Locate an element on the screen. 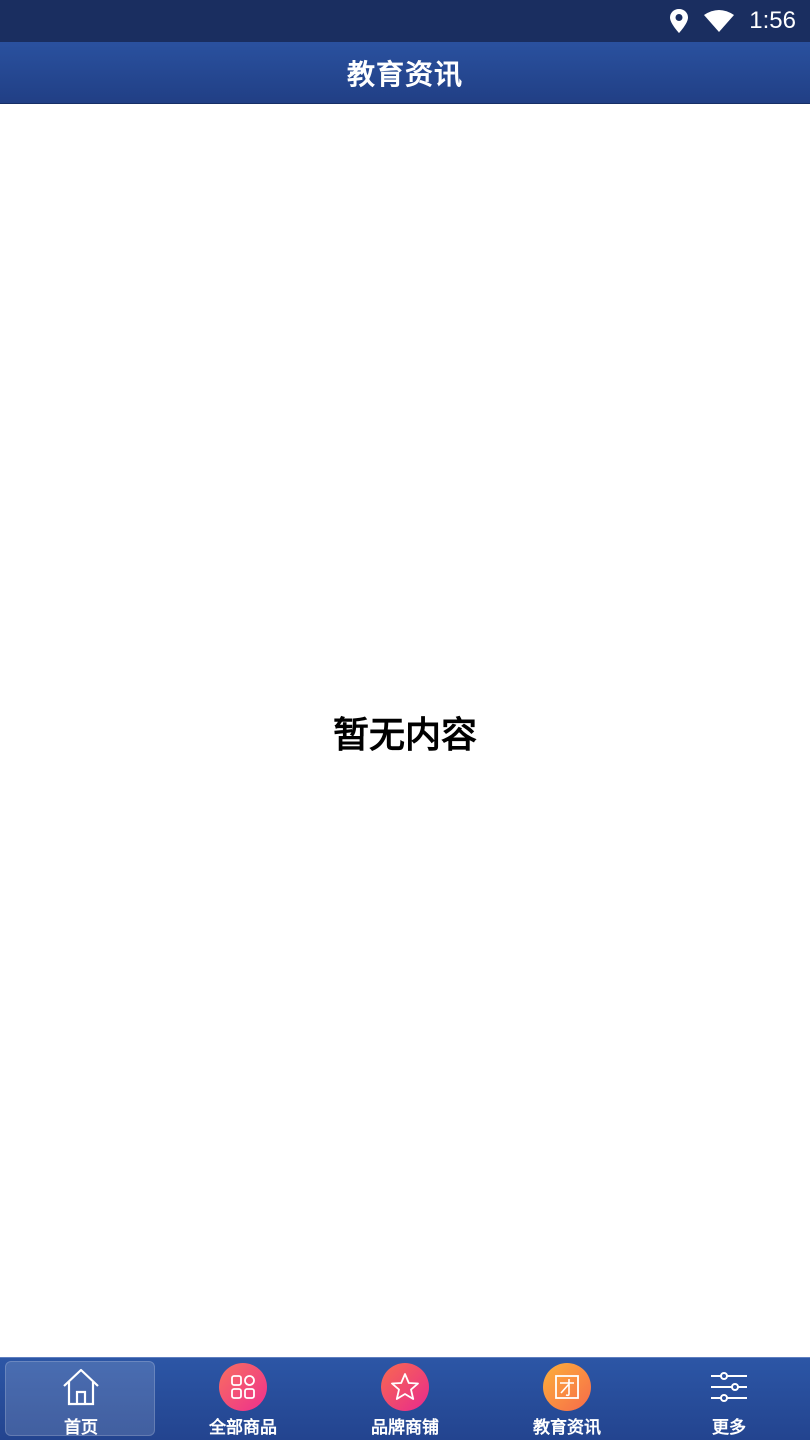 Image resolution: width=810 pixels, height=1440 pixels. tab-education-news-label: 教育资讯 is located at coordinates (567, 1428).